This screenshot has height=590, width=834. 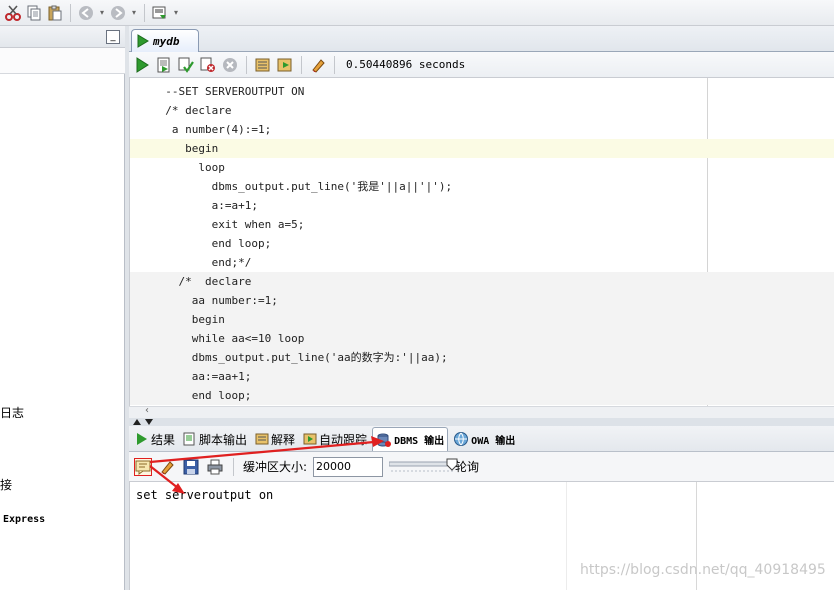 What do you see at coordinates (481, 422) in the screenshot?
I see `editor-output-splitter` at bounding box center [481, 422].